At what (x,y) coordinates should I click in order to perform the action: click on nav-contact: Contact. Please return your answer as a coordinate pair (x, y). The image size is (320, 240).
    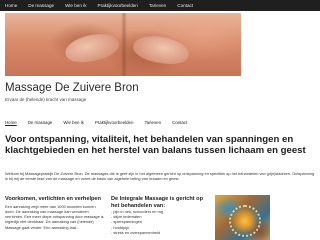
    Looking at the image, I should click on (179, 122).